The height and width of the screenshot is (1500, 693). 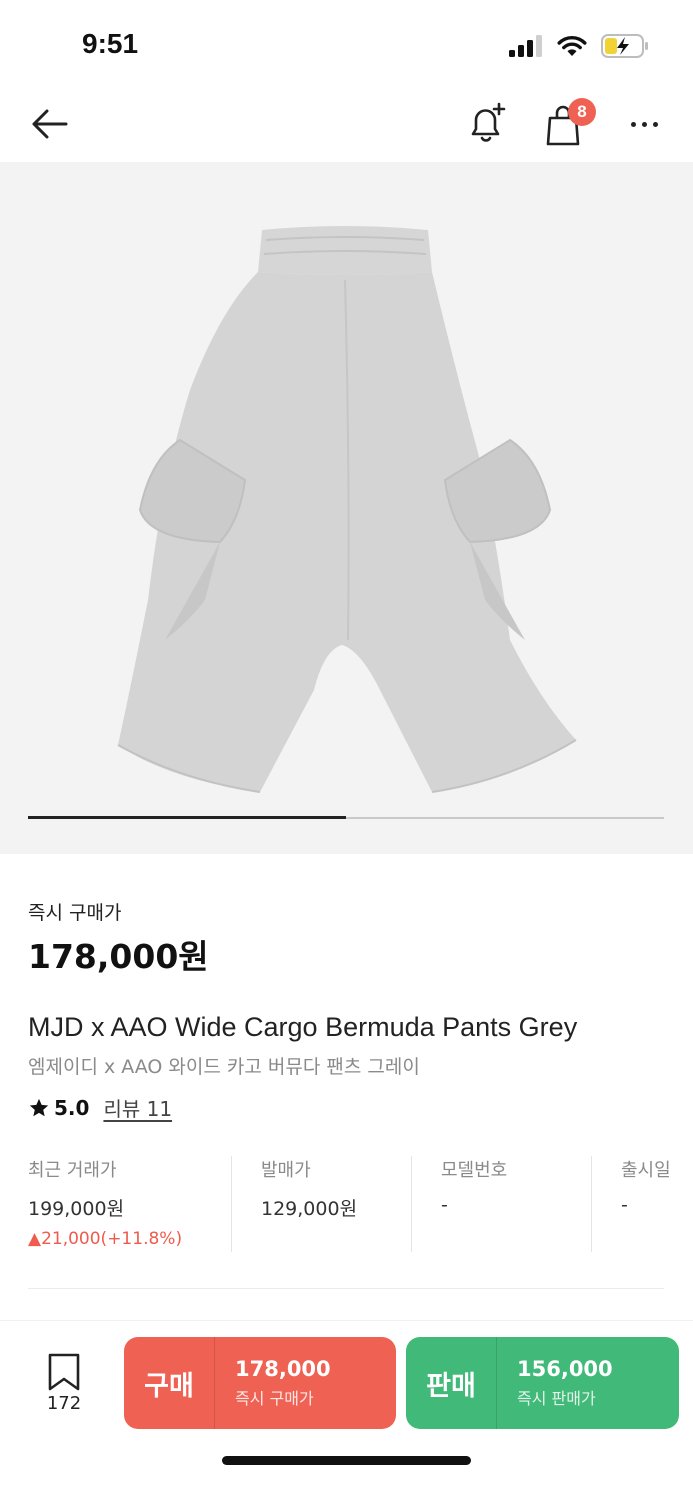 I want to click on status-time: 9:51, so click(x=110, y=43).